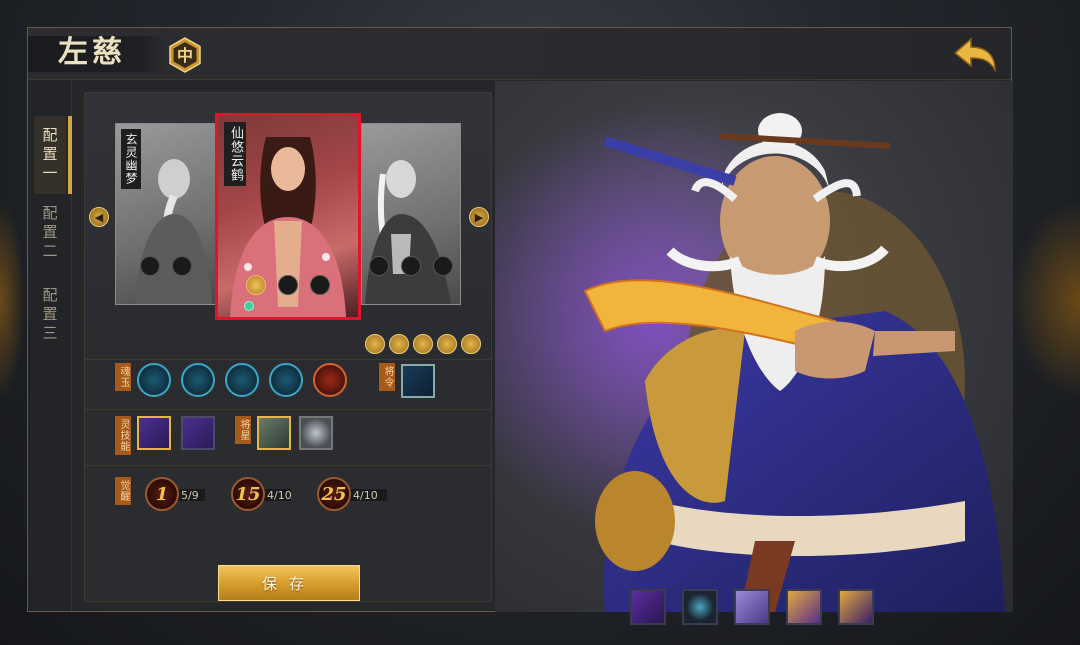 This screenshot has height=645, width=1080. Describe the element at coordinates (123, 491) in the screenshot. I see `awaken-label: 觉醒` at that location.